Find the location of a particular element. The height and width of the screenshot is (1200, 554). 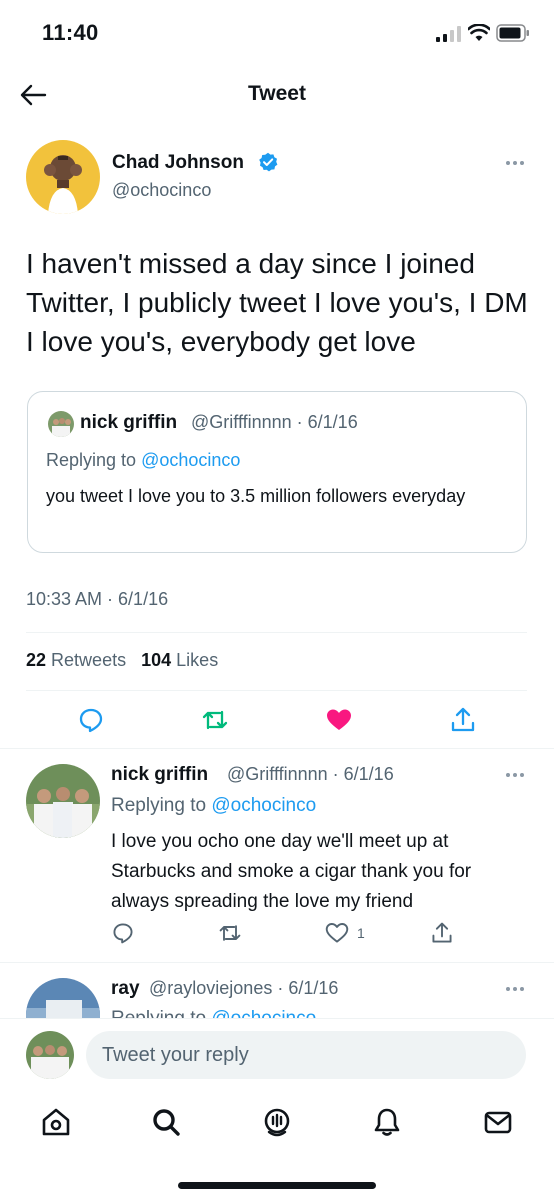

author-name: Chad Johnson is located at coordinates (178, 163).